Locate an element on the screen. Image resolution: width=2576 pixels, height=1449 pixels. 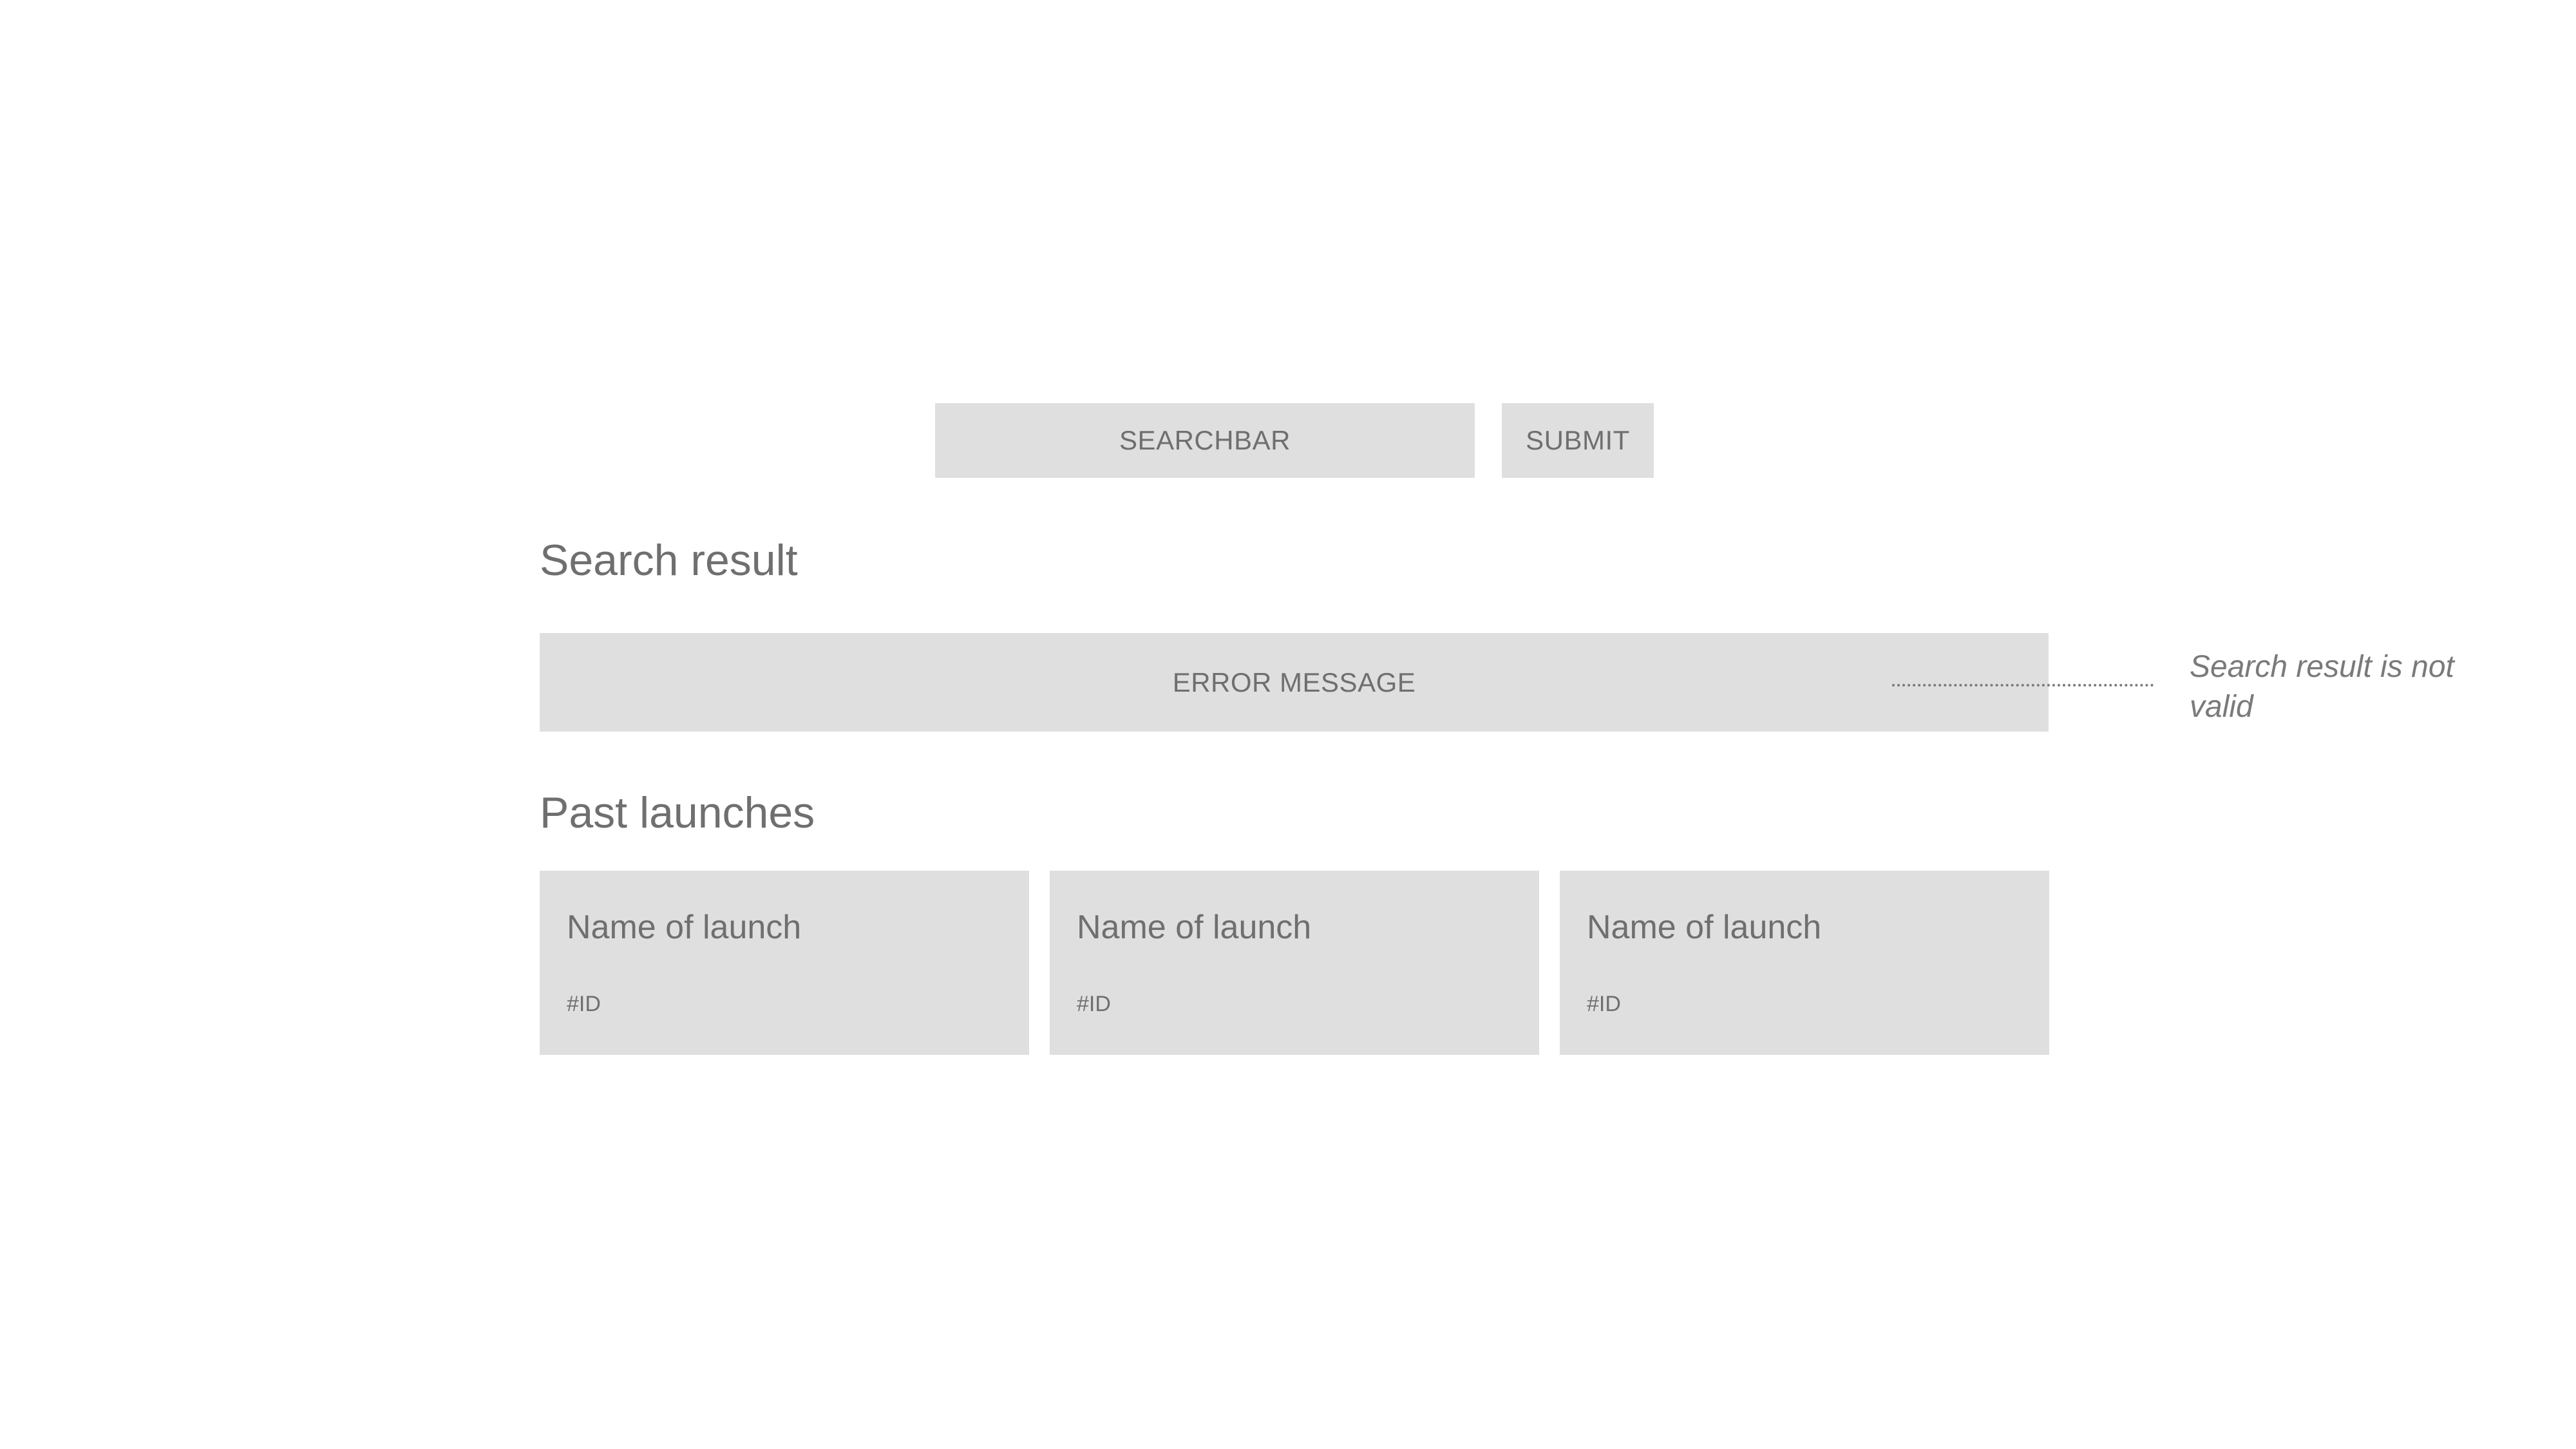
annotation-connector is located at coordinates (2023, 685).